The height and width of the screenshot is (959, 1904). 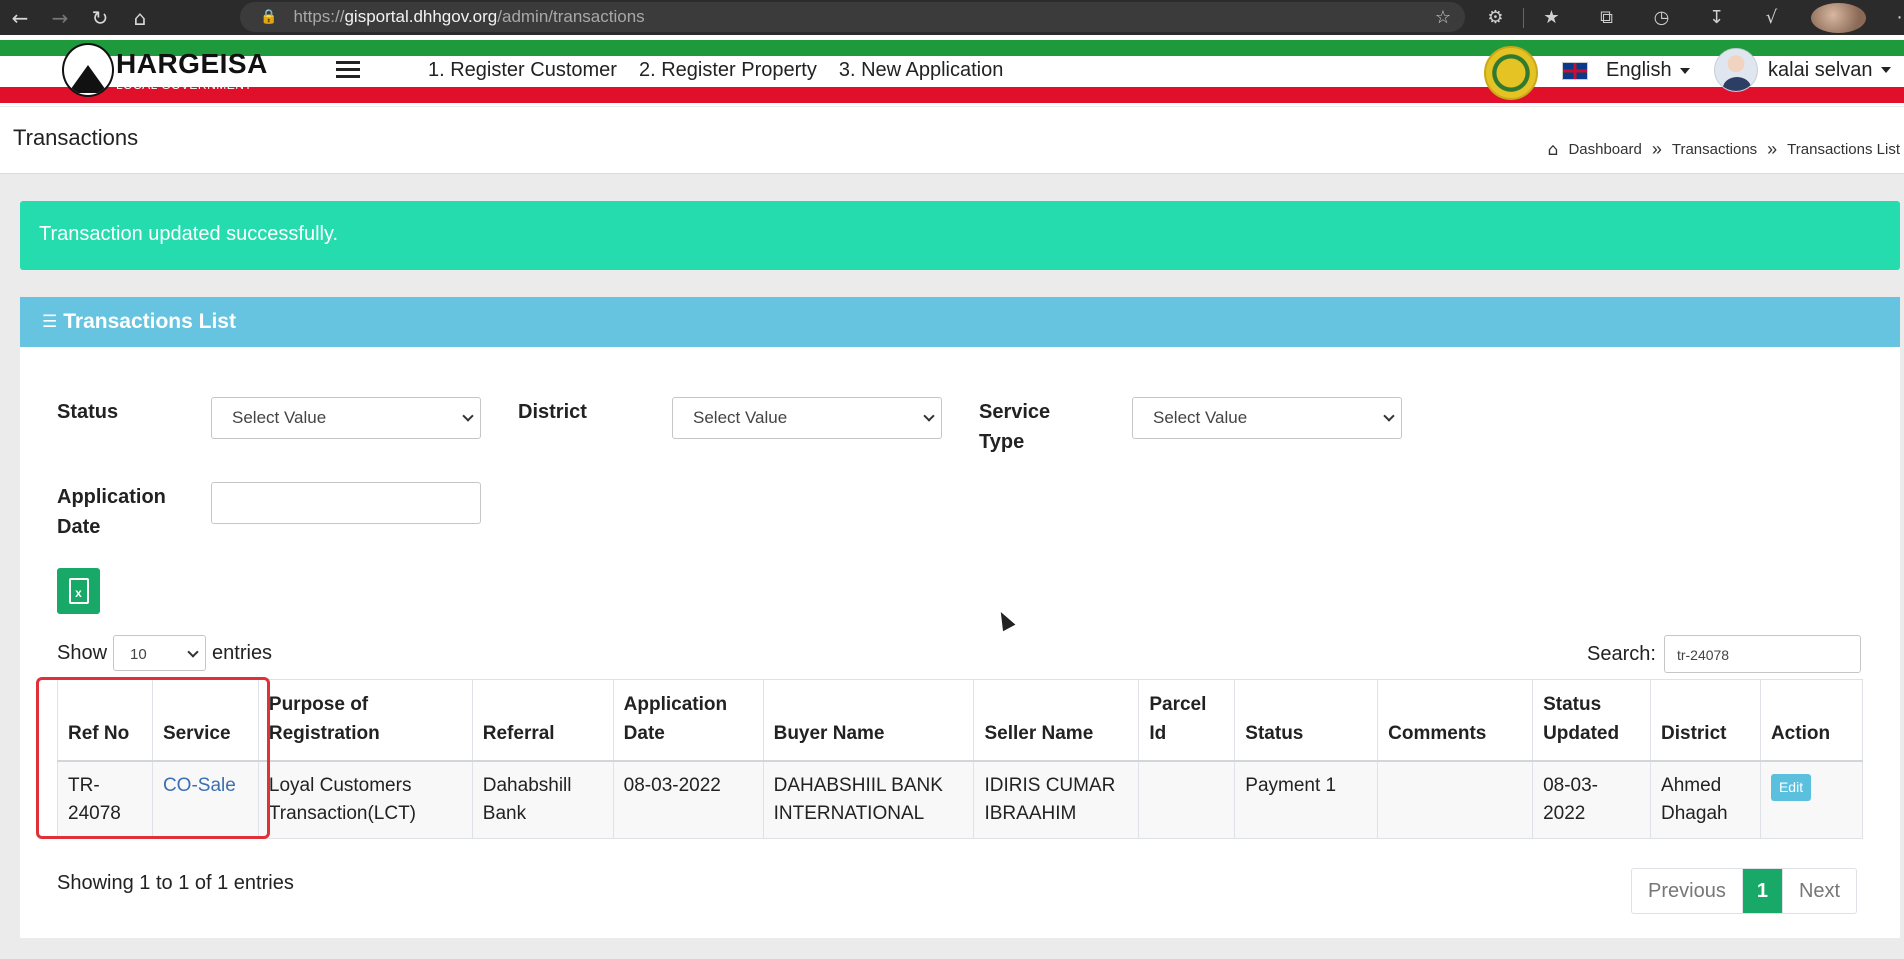 What do you see at coordinates (1791, 787) in the screenshot?
I see `edit-button: Edit` at bounding box center [1791, 787].